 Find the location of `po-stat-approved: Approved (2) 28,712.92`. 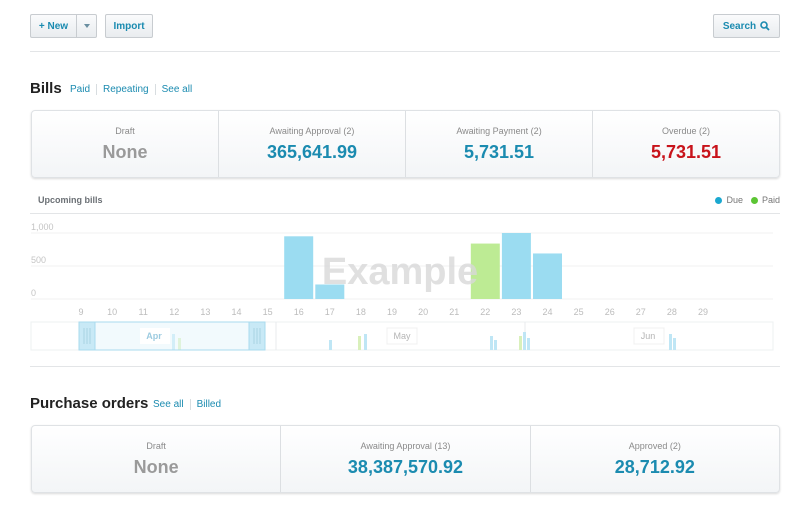

po-stat-approved: Approved (2) 28,712.92 is located at coordinates (655, 459).